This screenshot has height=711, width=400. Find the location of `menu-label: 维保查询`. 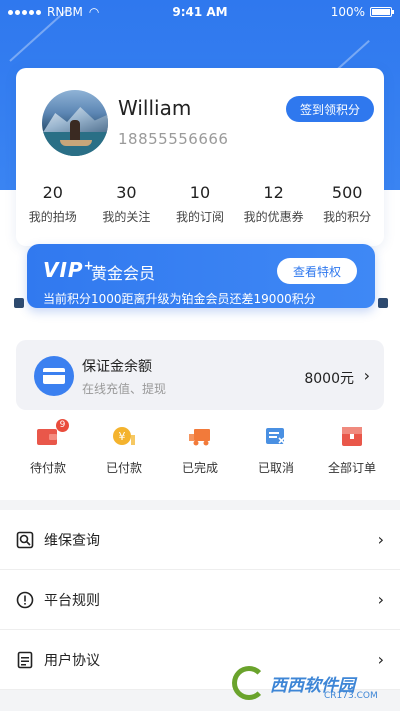

menu-label: 维保查询 is located at coordinates (72, 540).